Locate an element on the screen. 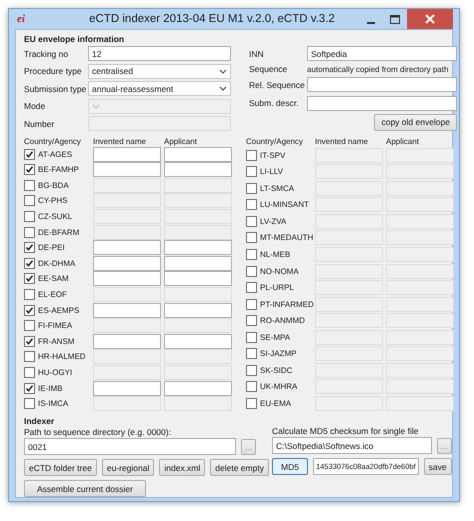 This screenshot has width=474, height=521. action-button: index.xml is located at coordinates (182, 467).